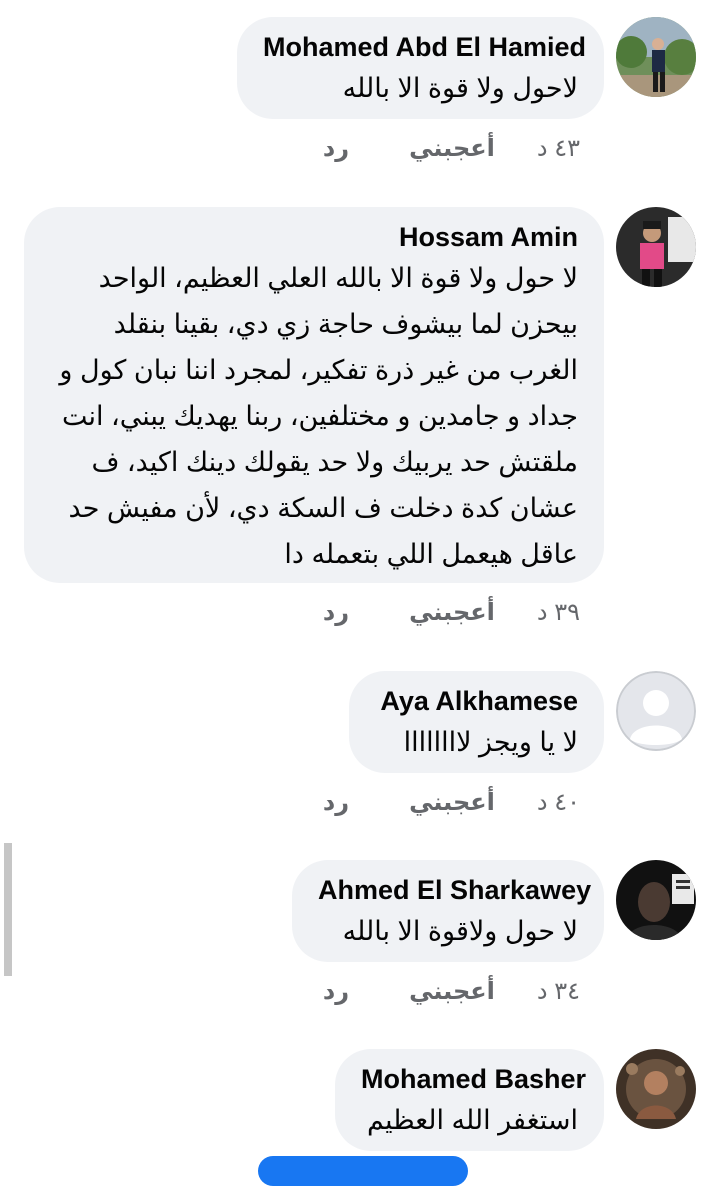 The width and height of the screenshot is (720, 1186). What do you see at coordinates (472, 1120) in the screenshot?
I see `comment-text: استغفر الله العظيم` at bounding box center [472, 1120].